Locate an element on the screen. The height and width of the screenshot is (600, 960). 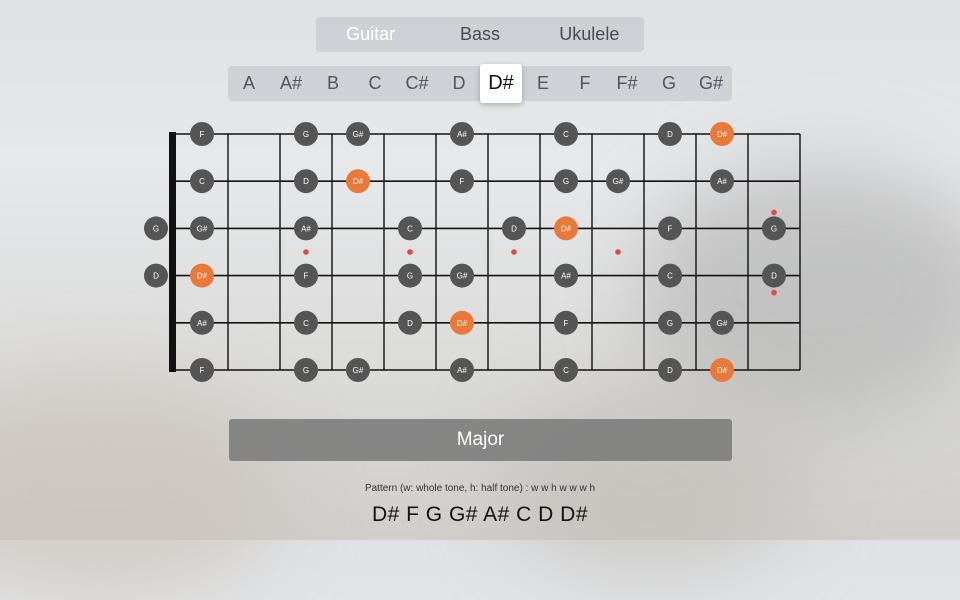
open-string-note: G is located at coordinates (156, 228).